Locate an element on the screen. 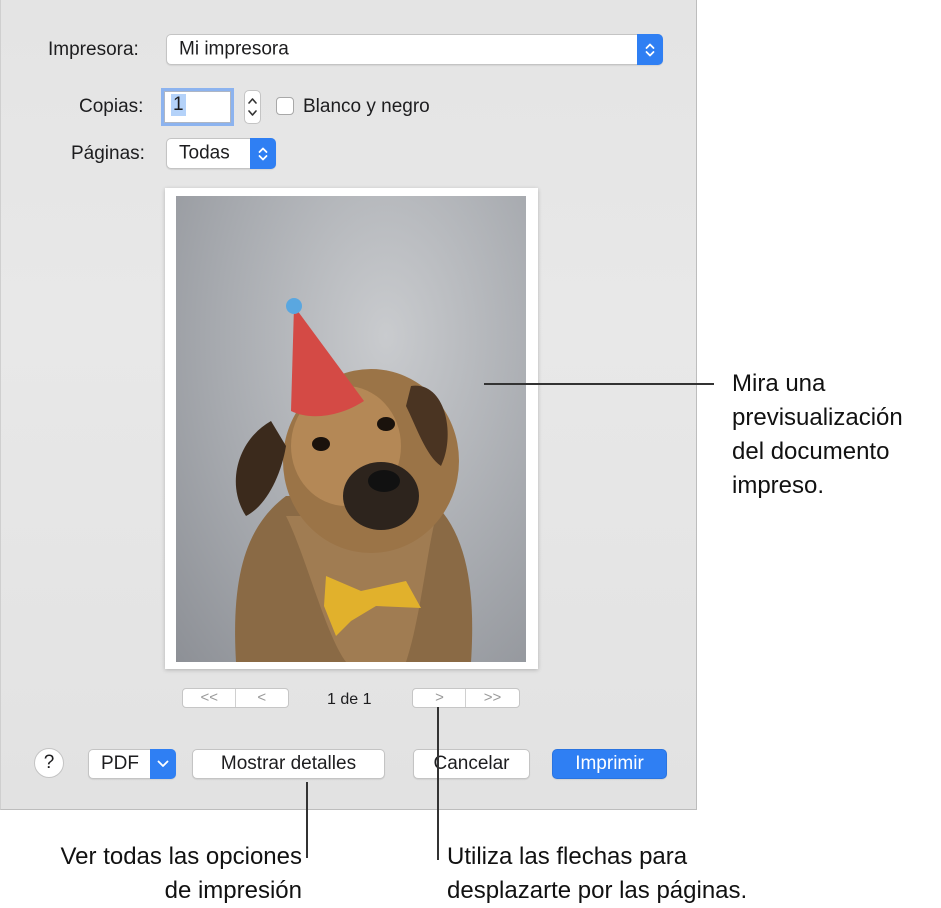  chevron-down-icon is located at coordinates (163, 764).